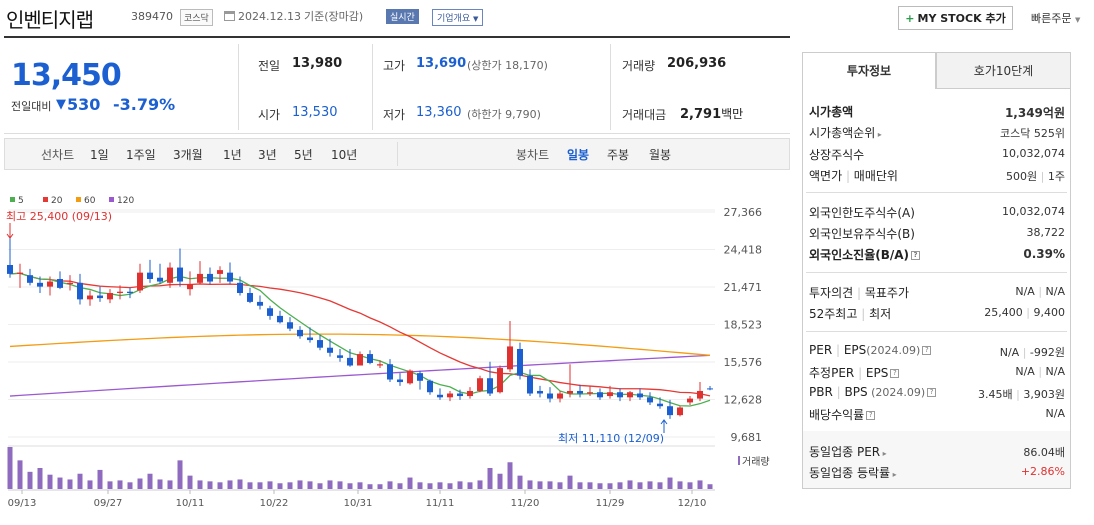 The height and width of the screenshot is (525, 1094). What do you see at coordinates (869, 70) in the screenshot?
I see `tab-investment-info: 투자정보` at bounding box center [869, 70].